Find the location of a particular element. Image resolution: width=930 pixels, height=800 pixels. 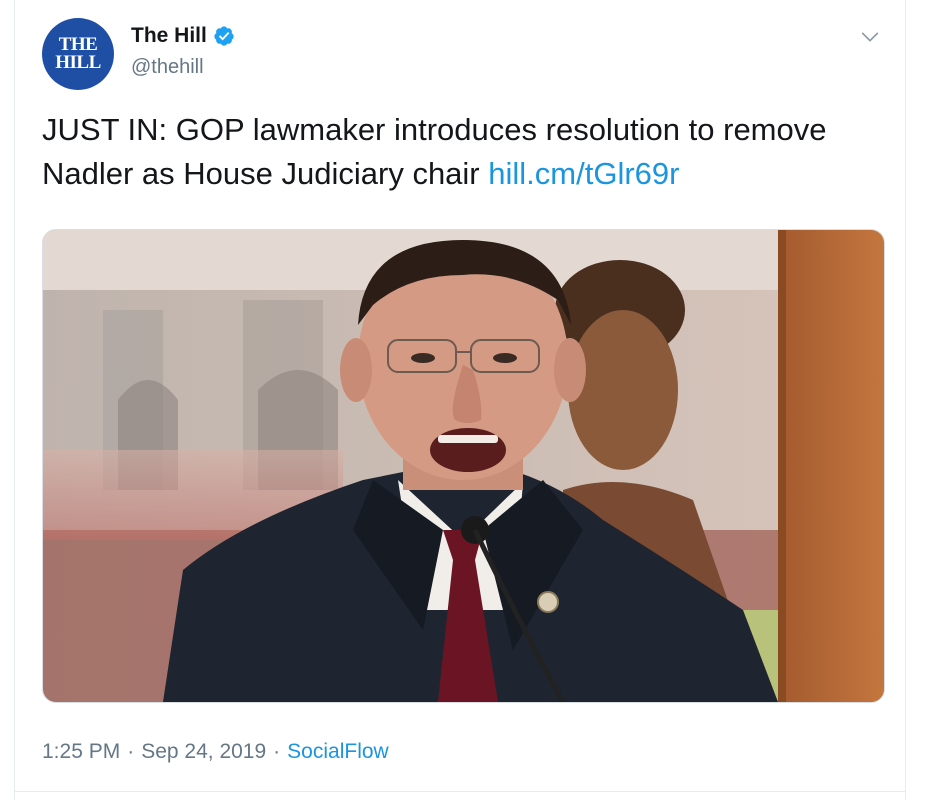

tweet-meta: 1:25 PM · Sep 24, 2019 · SocialFlow is located at coordinates (215, 752).